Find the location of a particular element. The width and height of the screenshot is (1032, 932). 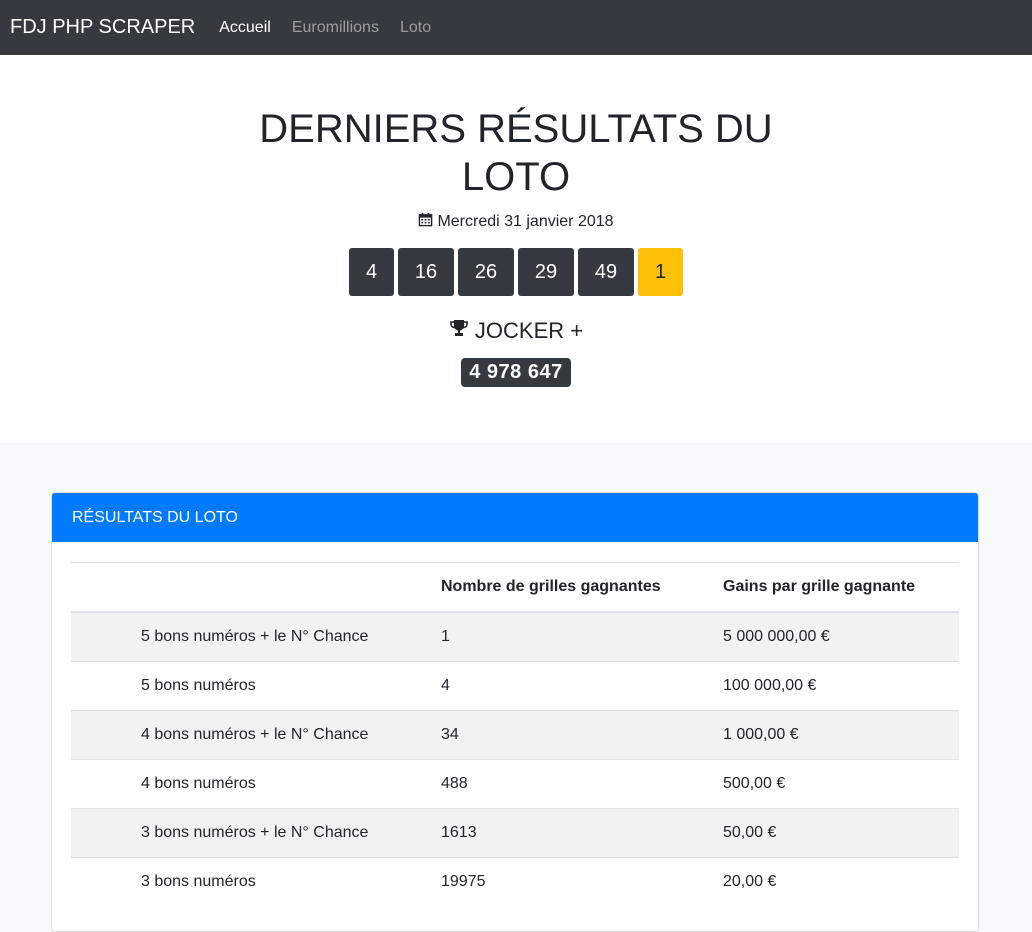

table-cell: 5 bons numéros is located at coordinates (256, 686).